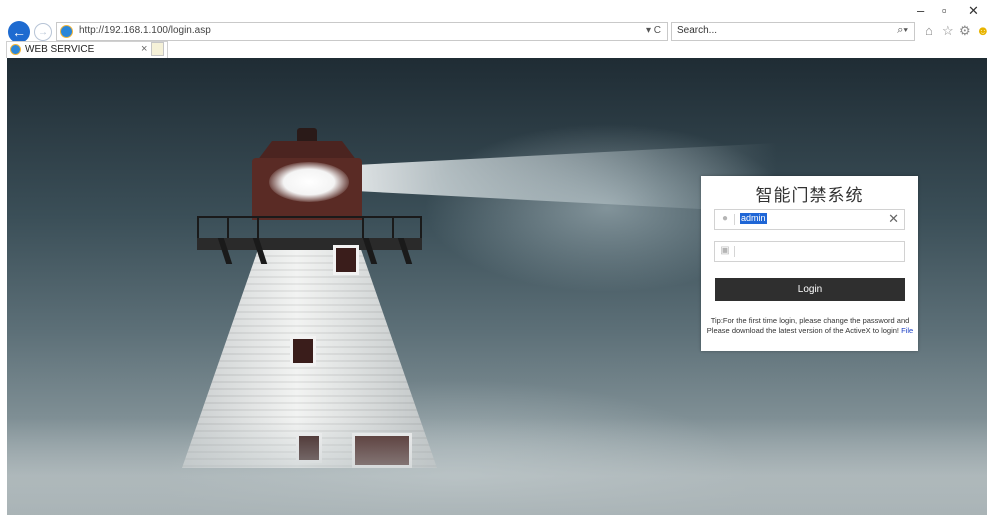 This screenshot has width=987, height=515. Describe the element at coordinates (907, 330) in the screenshot. I see `activex-file-link: File` at that location.